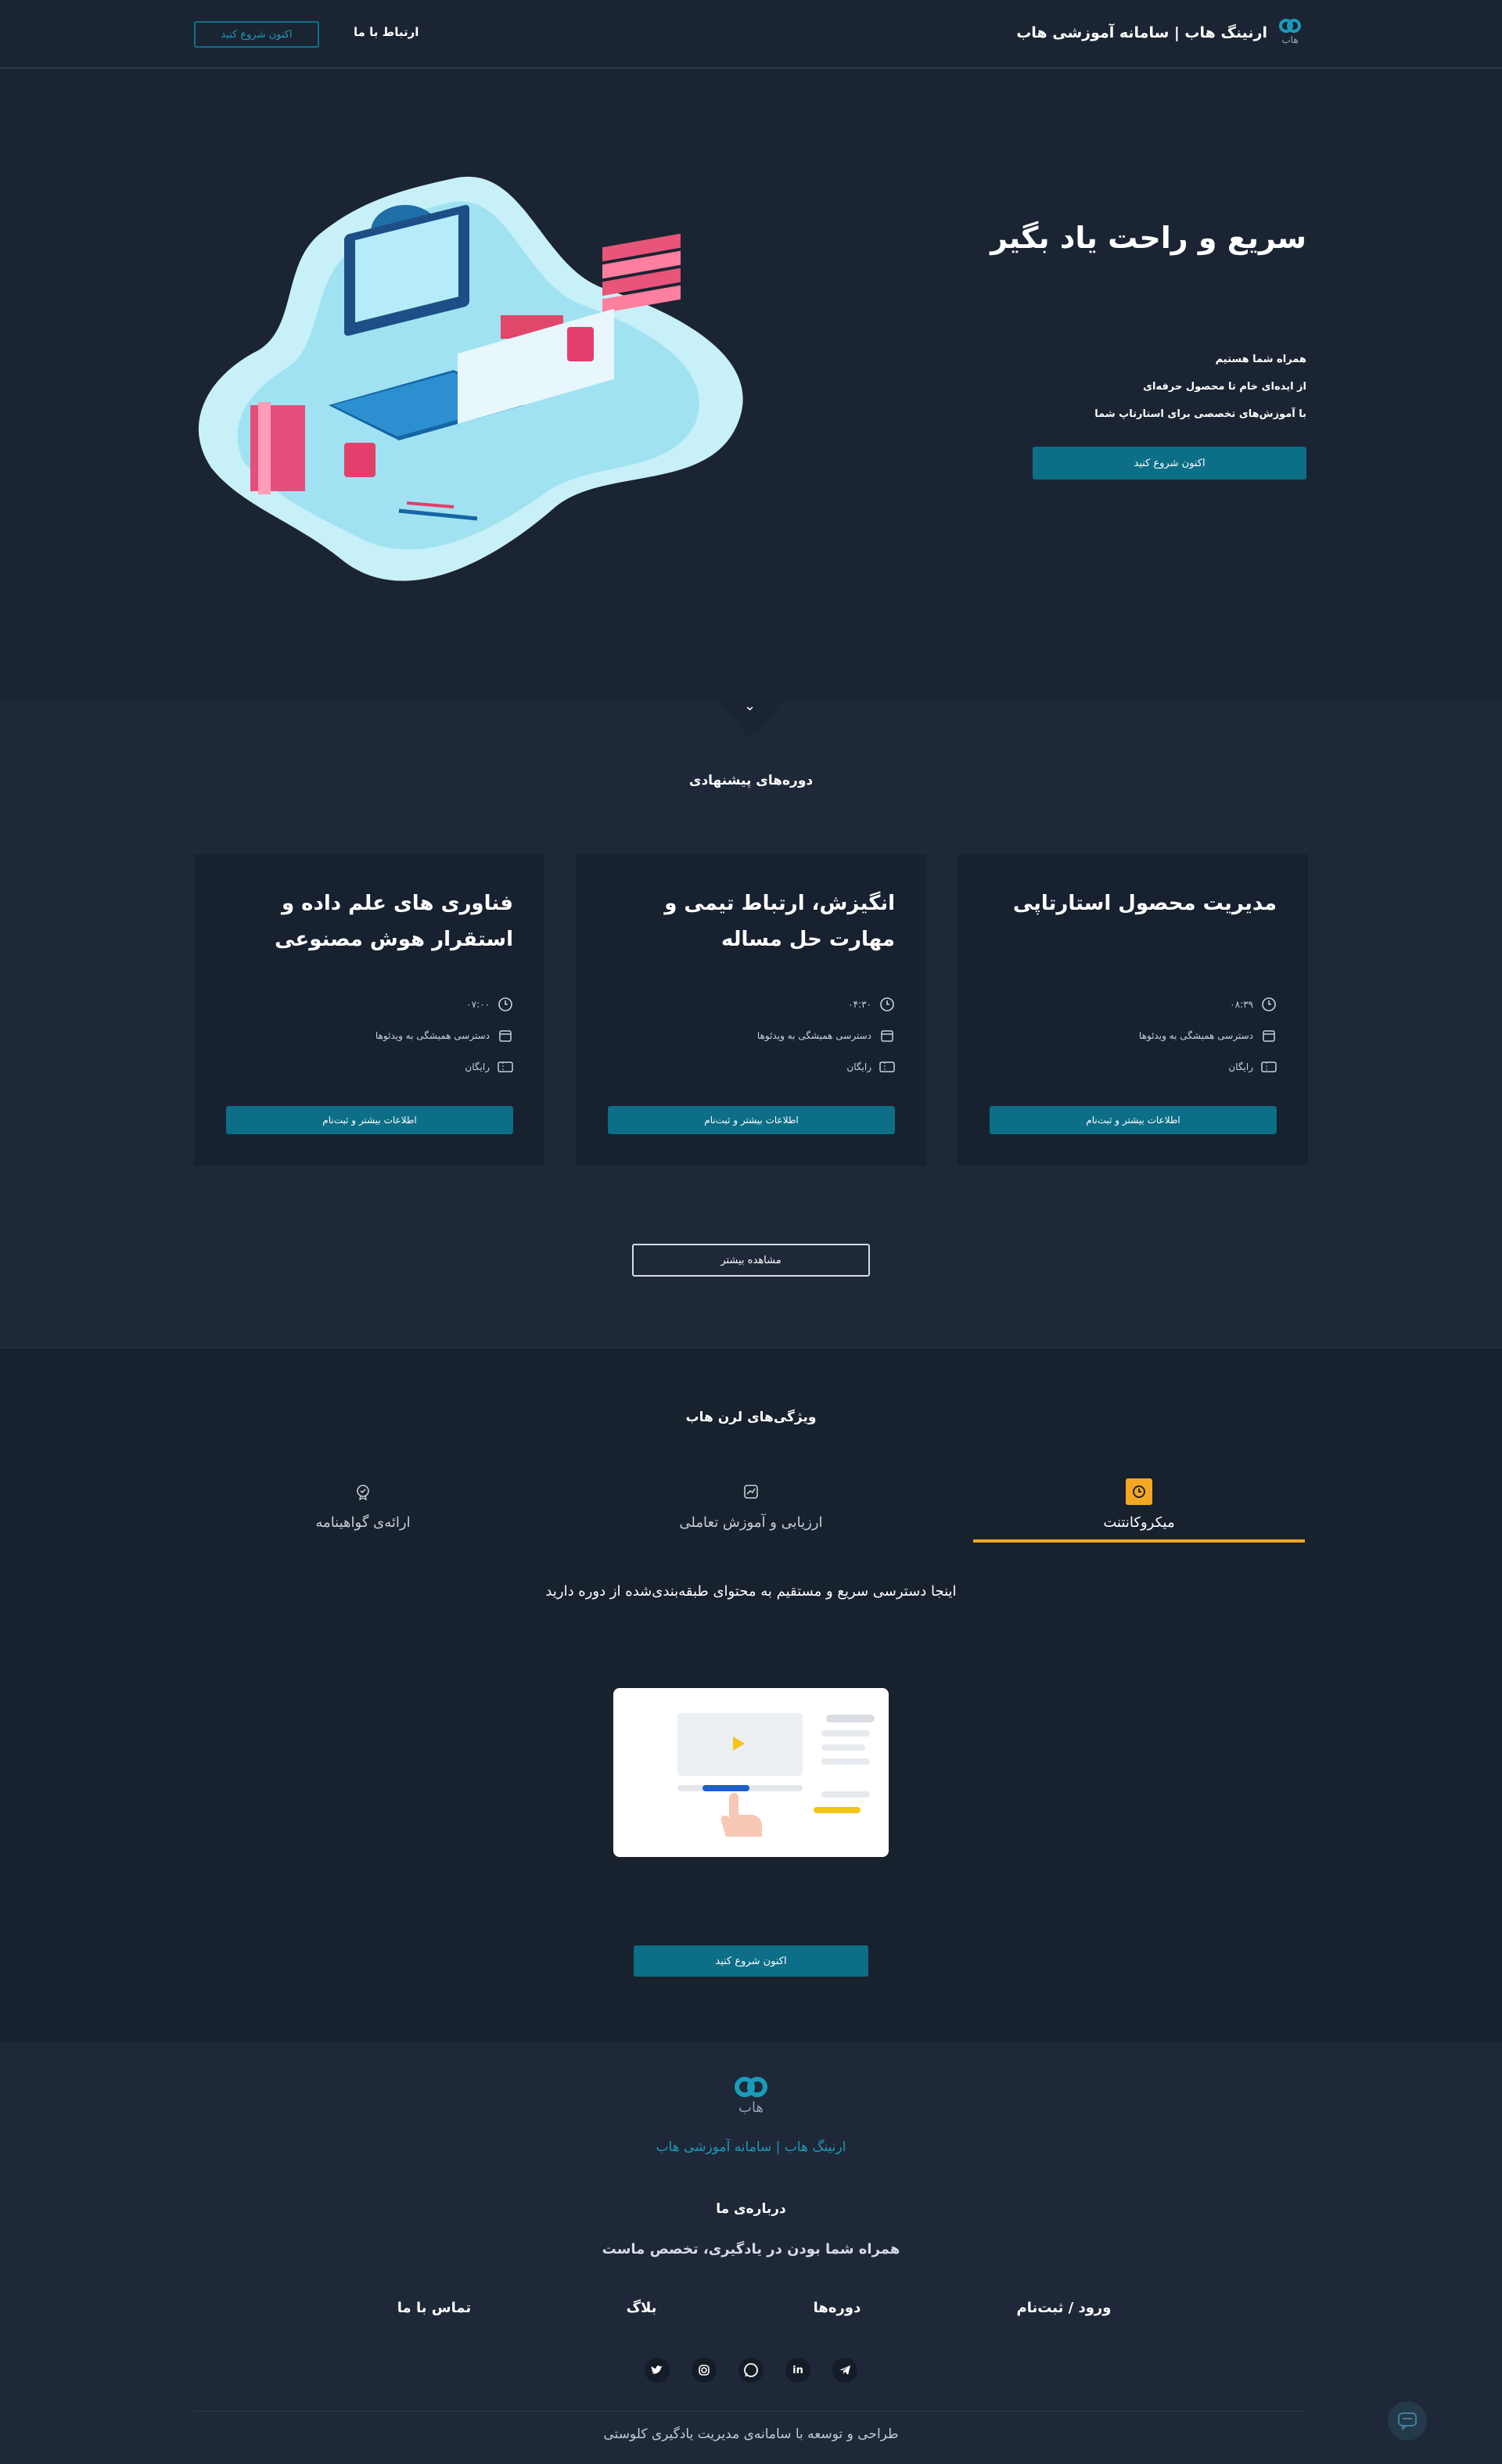  I want to click on tab-label: ارائه‌ی گواهینامه, so click(363, 1522).